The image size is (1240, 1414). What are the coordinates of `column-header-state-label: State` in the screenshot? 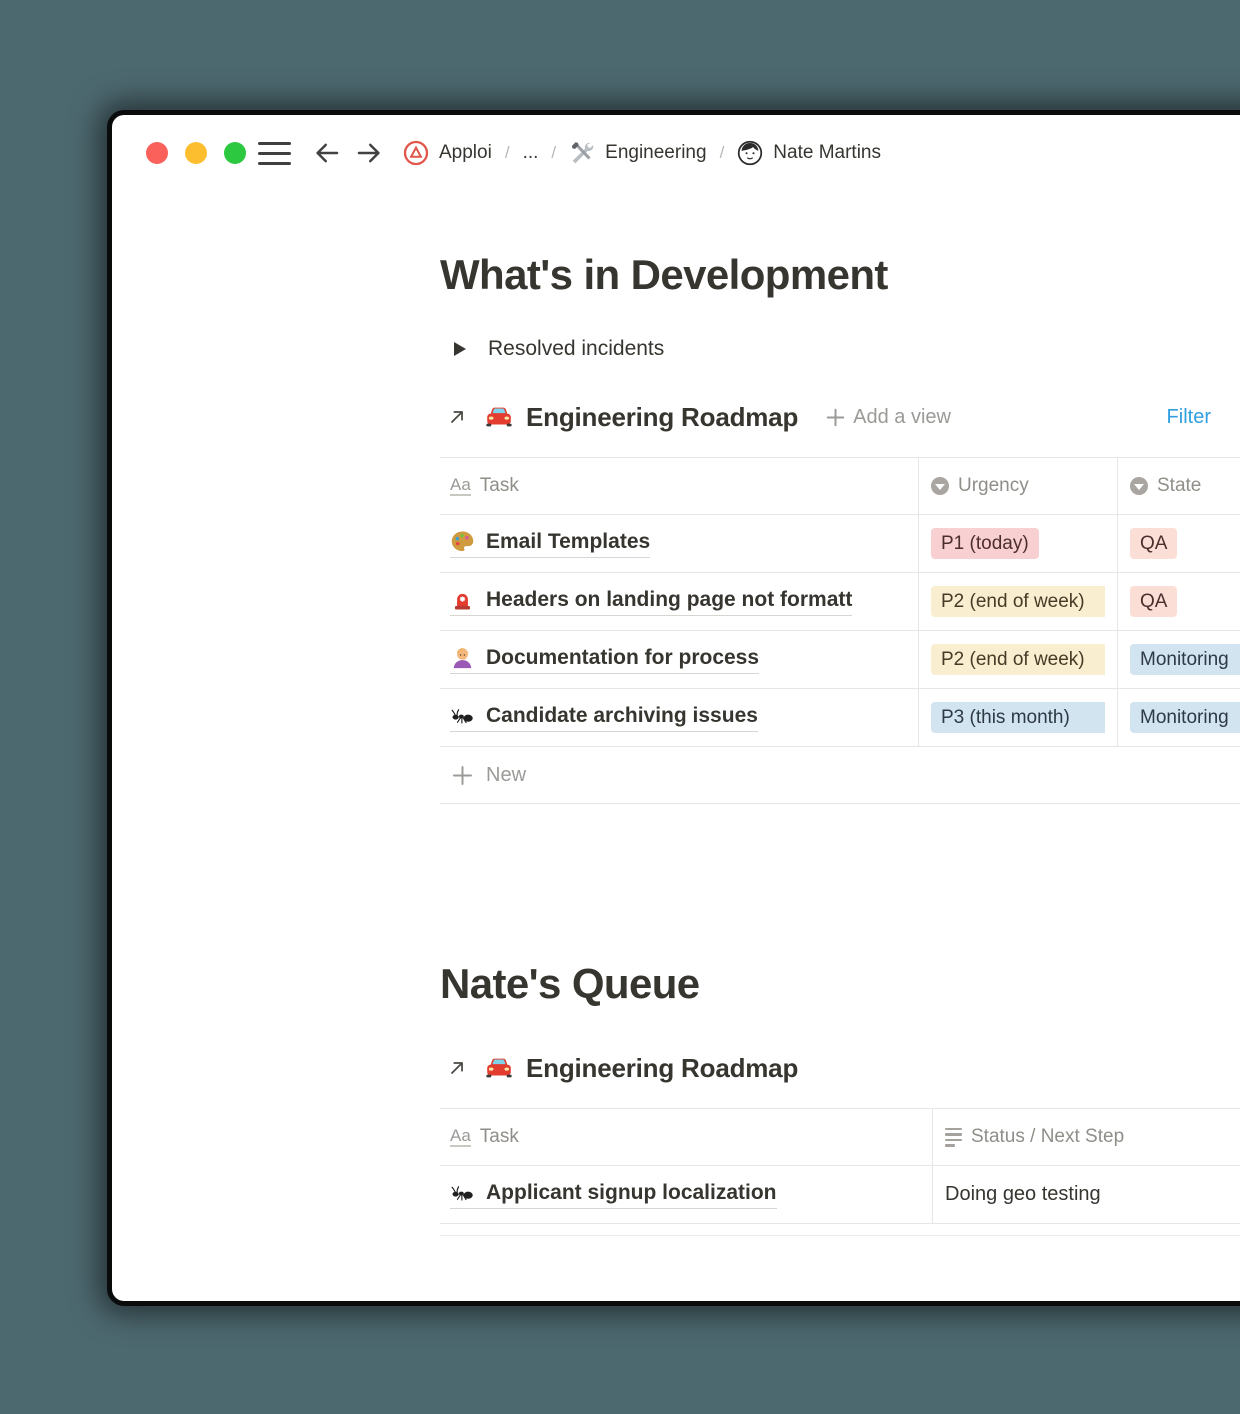 It's located at (1179, 485).